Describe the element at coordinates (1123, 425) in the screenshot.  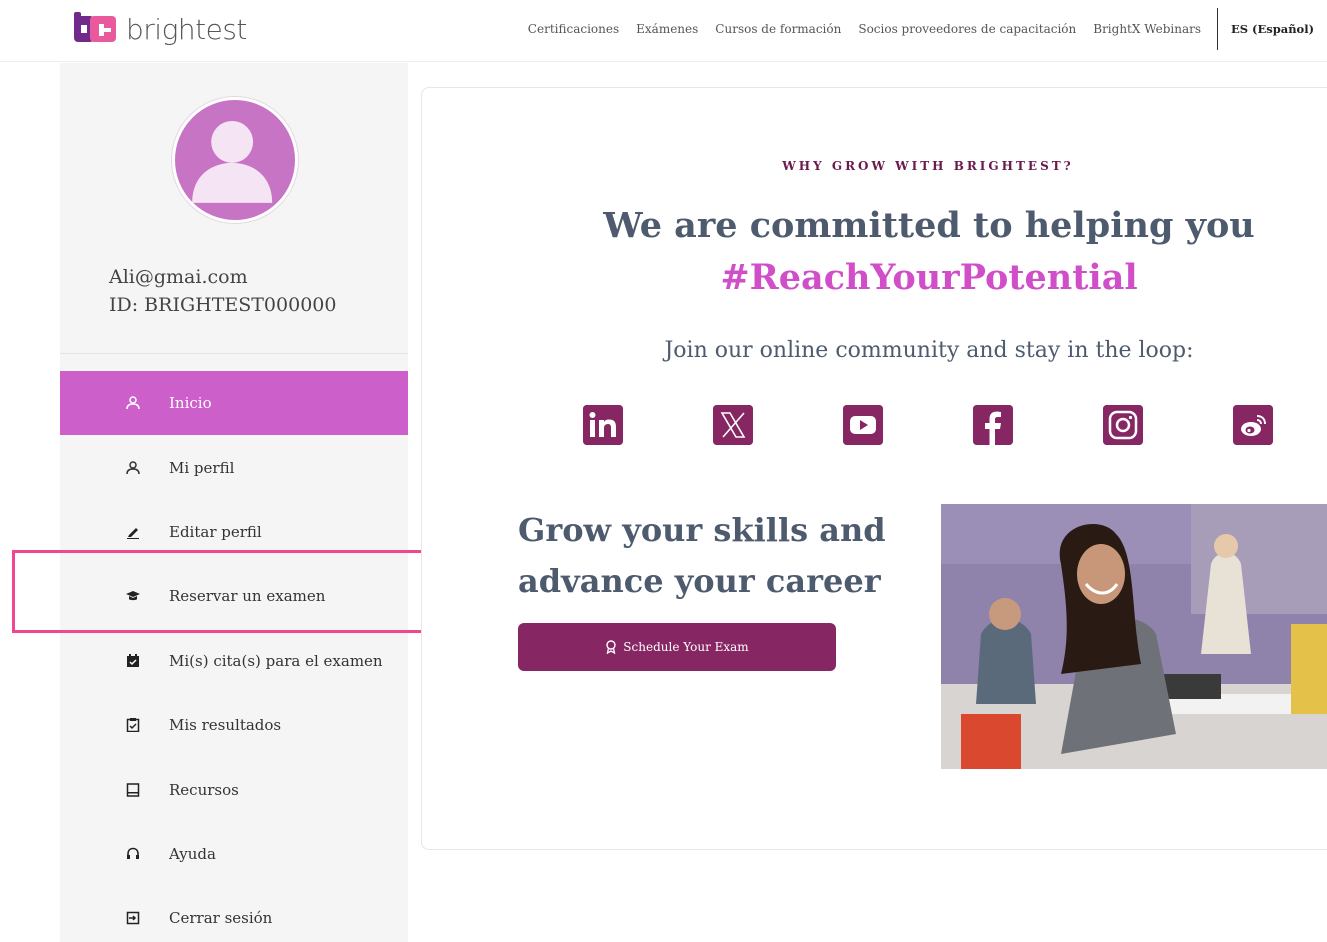
I see `instagram-icon` at that location.